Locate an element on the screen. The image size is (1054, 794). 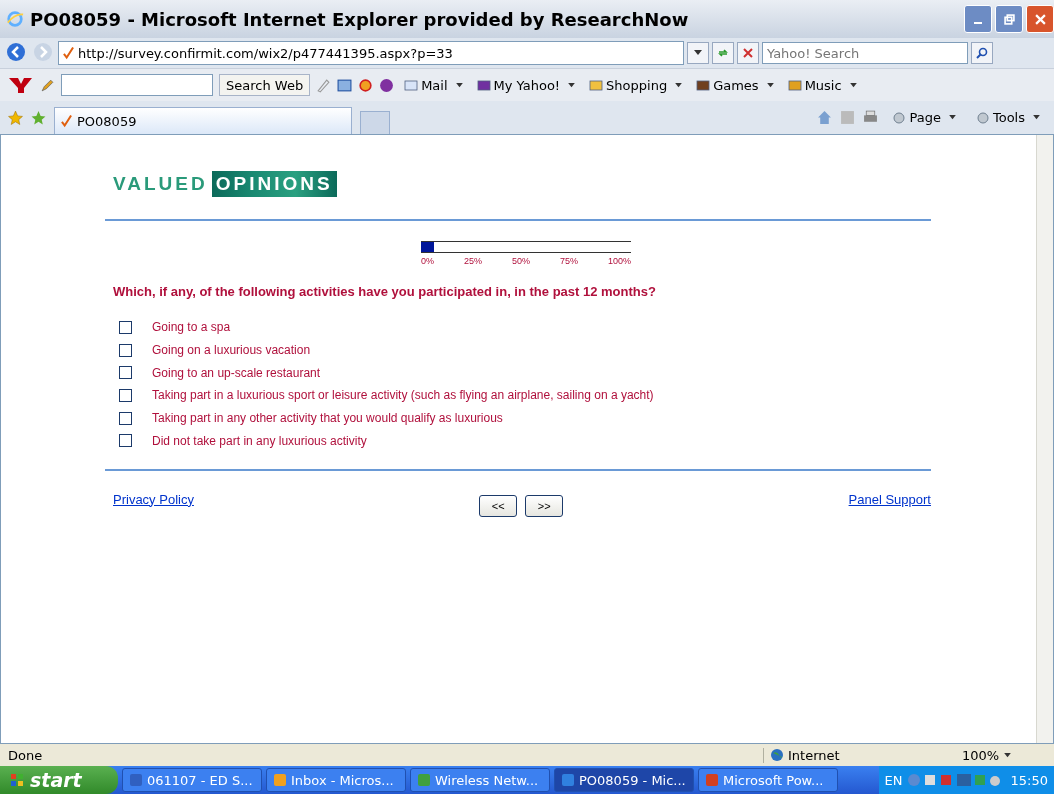
minimize-icon is located at coordinates (978, 23).